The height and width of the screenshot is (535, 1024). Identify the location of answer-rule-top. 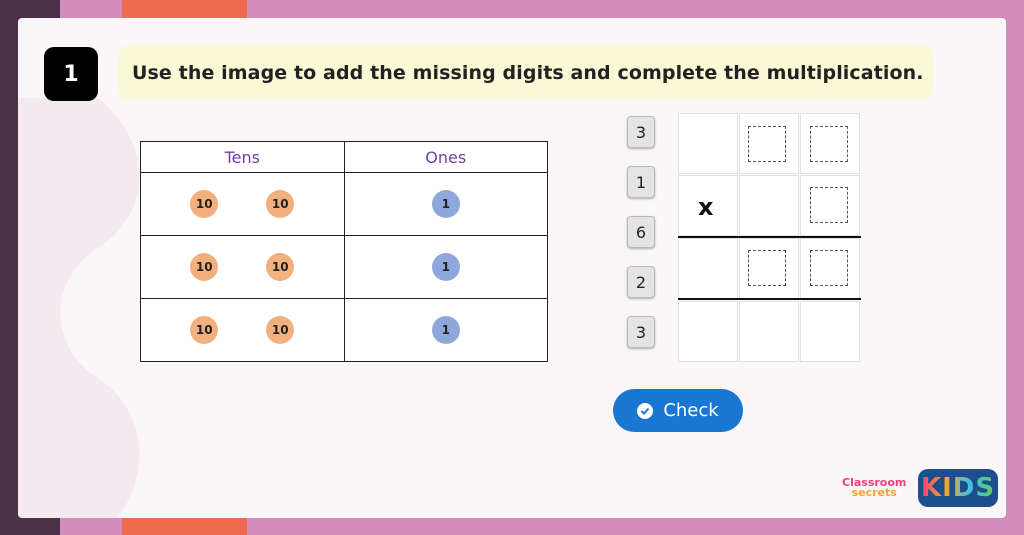
(769, 237).